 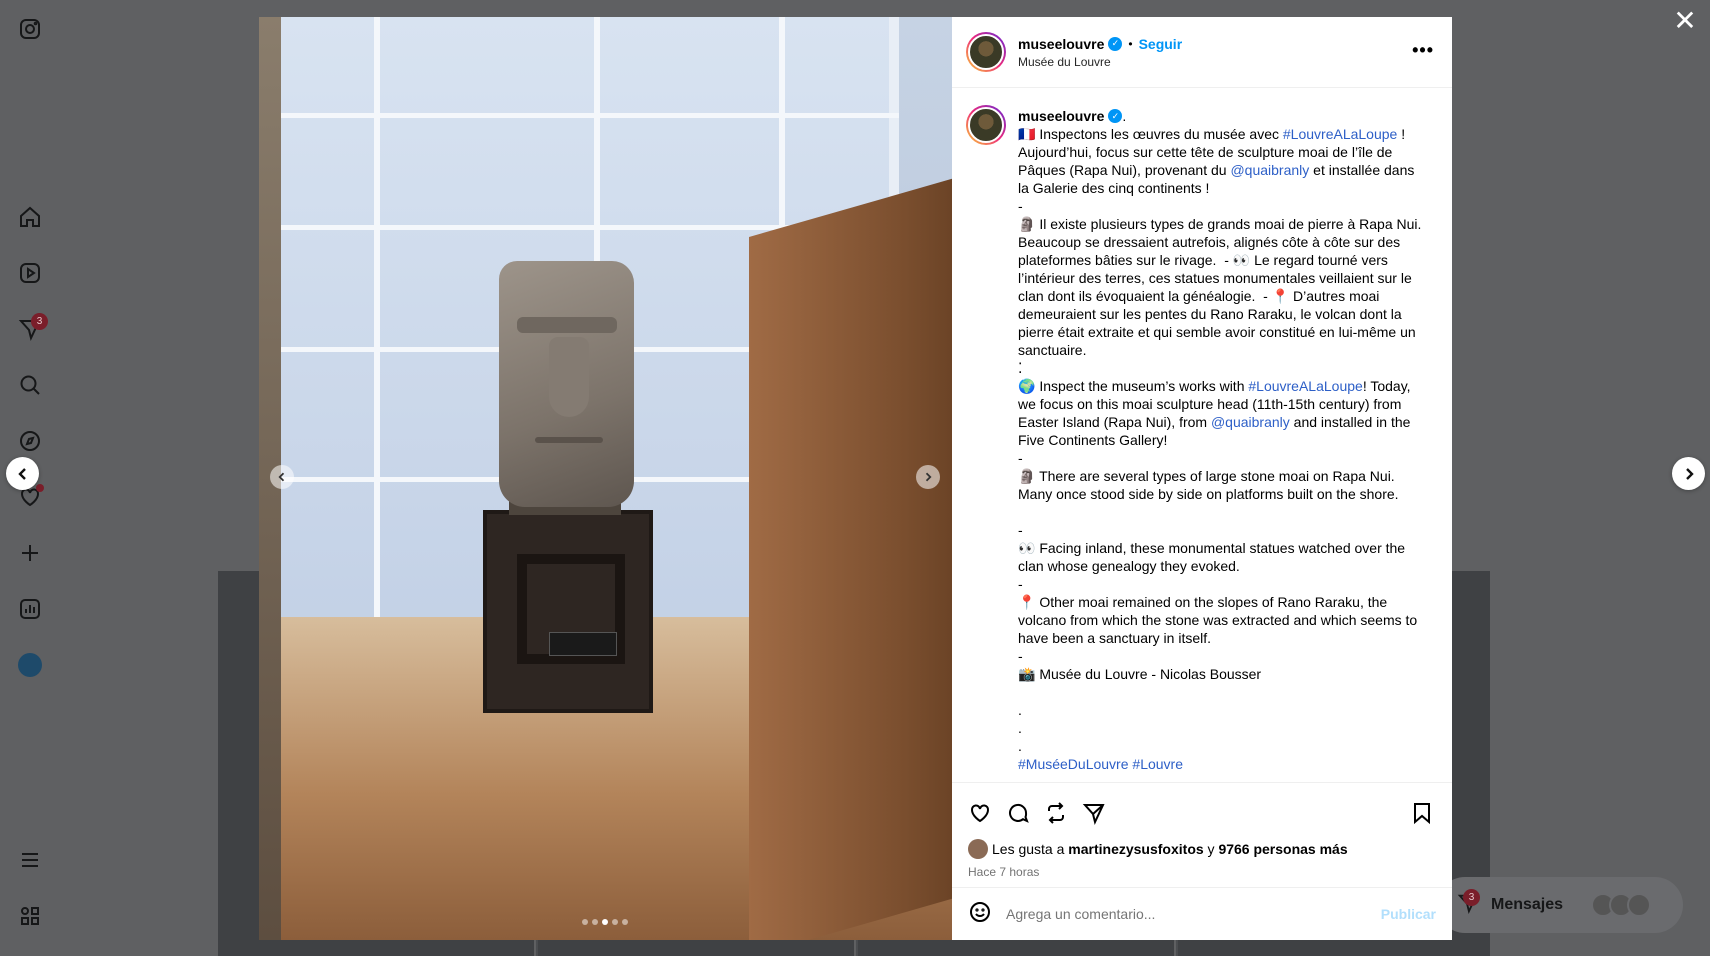 What do you see at coordinates (30, 553) in the screenshot?
I see `create-plus-icon` at bounding box center [30, 553].